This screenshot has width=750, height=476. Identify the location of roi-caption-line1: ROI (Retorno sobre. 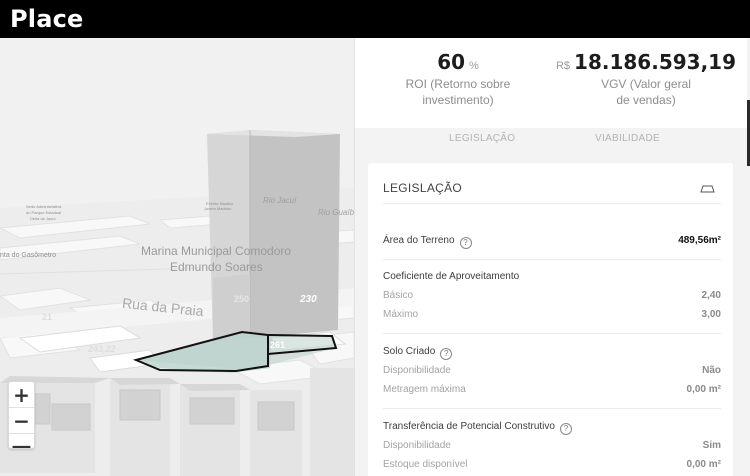
(458, 84).